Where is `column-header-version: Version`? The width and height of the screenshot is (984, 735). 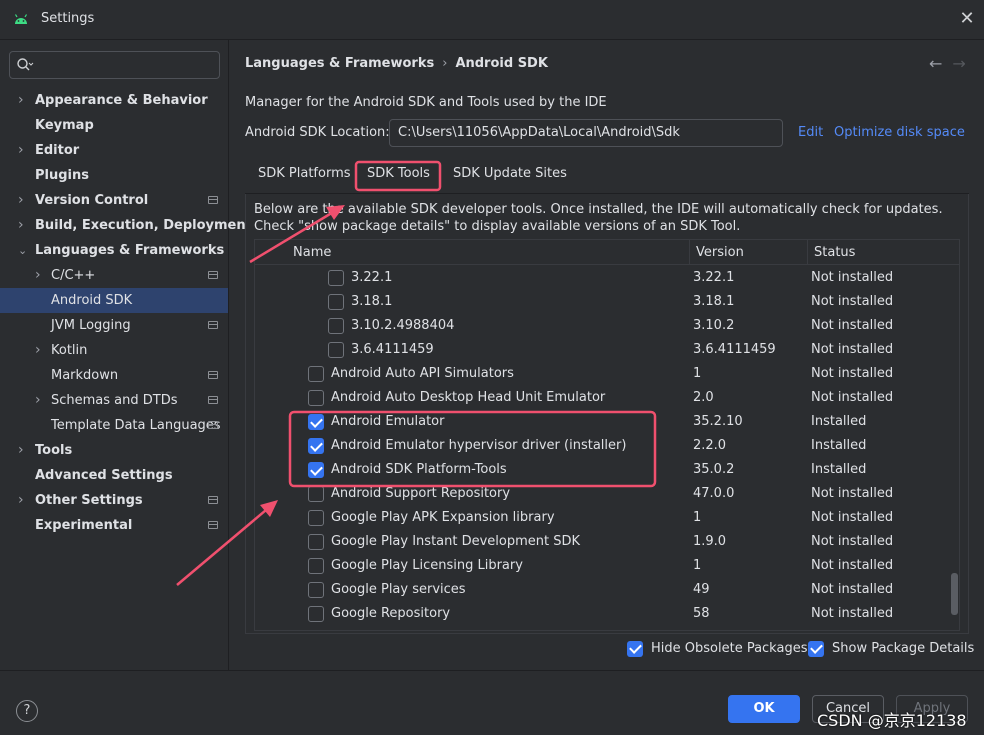 column-header-version: Version is located at coordinates (748, 252).